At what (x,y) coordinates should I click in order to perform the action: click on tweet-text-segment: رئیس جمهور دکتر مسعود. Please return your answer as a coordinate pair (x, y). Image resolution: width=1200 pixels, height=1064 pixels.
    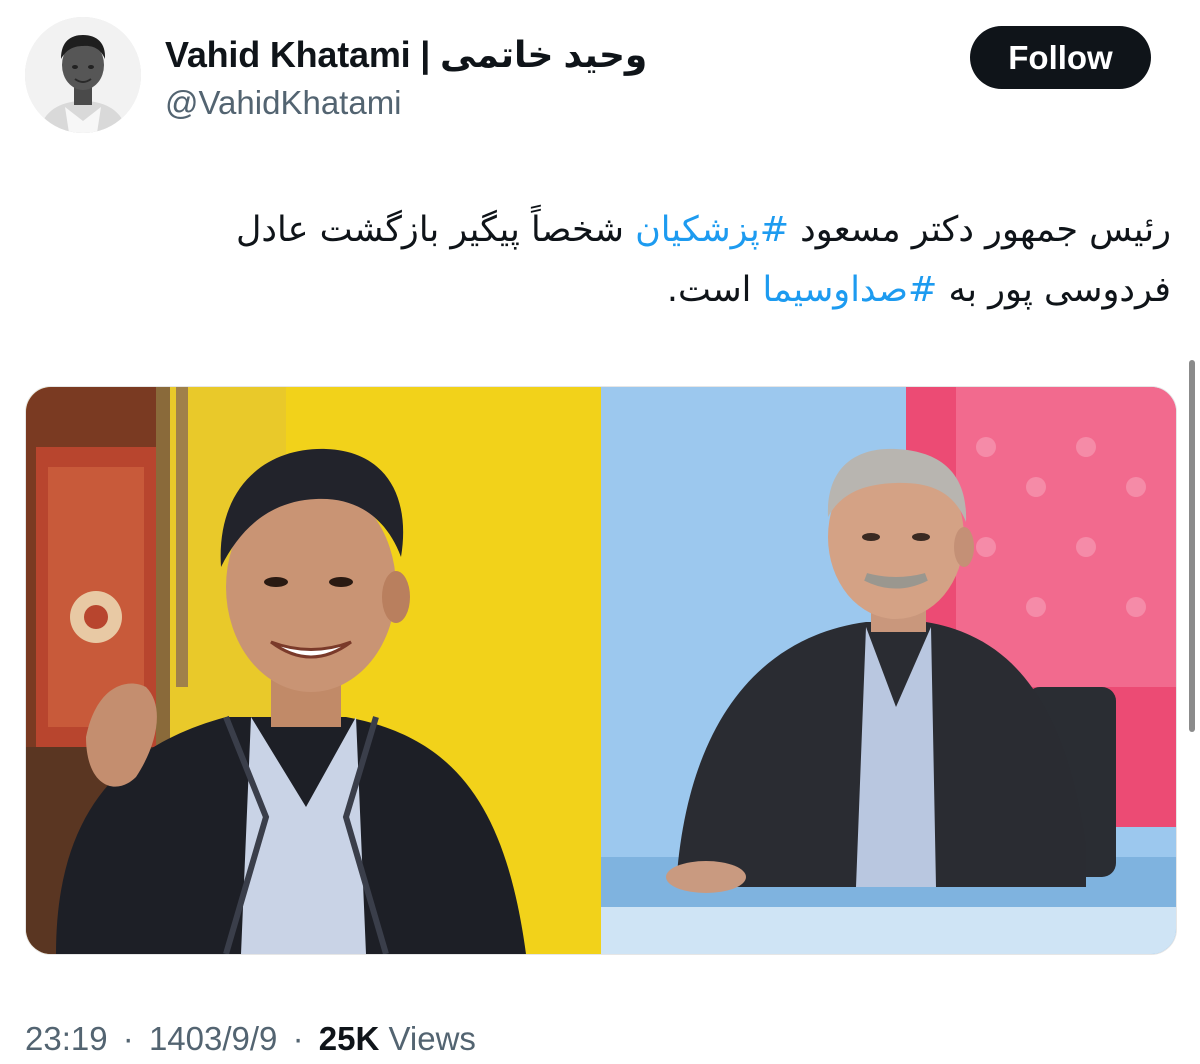
    Looking at the image, I should click on (980, 230).